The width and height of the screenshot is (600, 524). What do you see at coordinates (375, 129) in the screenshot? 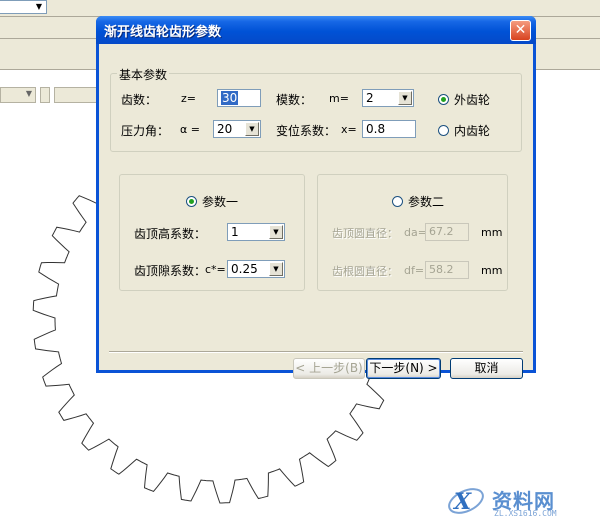
I see `shift-coefficient-value: 0.8` at bounding box center [375, 129].